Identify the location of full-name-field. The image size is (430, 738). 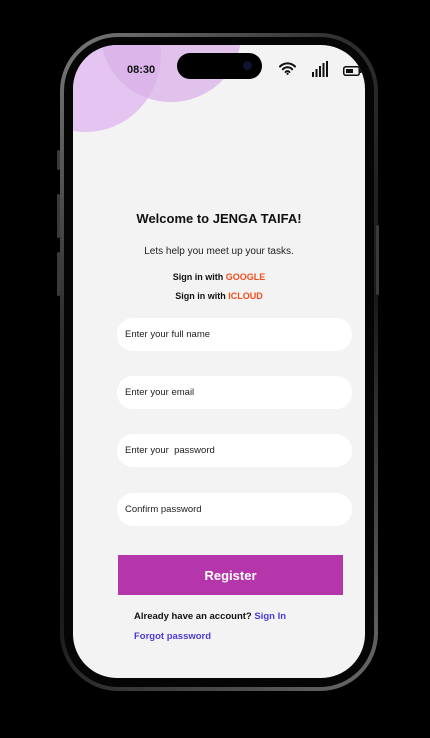
(234, 334).